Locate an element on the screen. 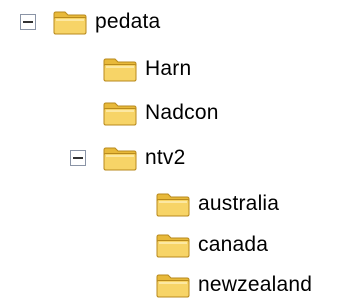 The height and width of the screenshot is (302, 354). tree-item-canada: canada is located at coordinates (211, 245).